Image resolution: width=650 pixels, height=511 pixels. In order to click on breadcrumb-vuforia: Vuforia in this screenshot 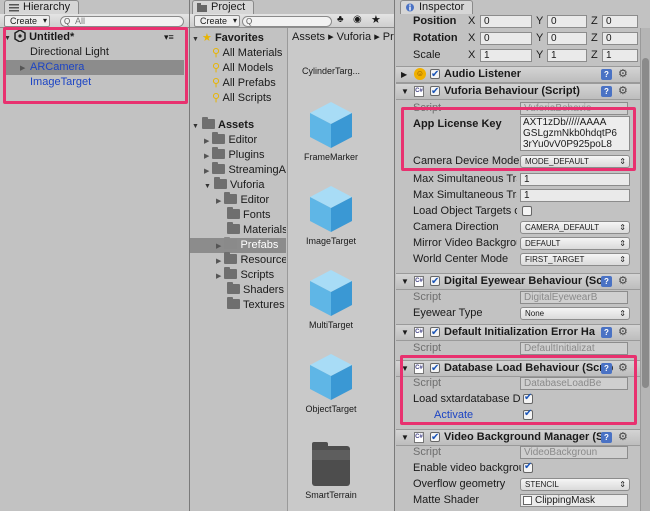, I will do `click(354, 37)`.